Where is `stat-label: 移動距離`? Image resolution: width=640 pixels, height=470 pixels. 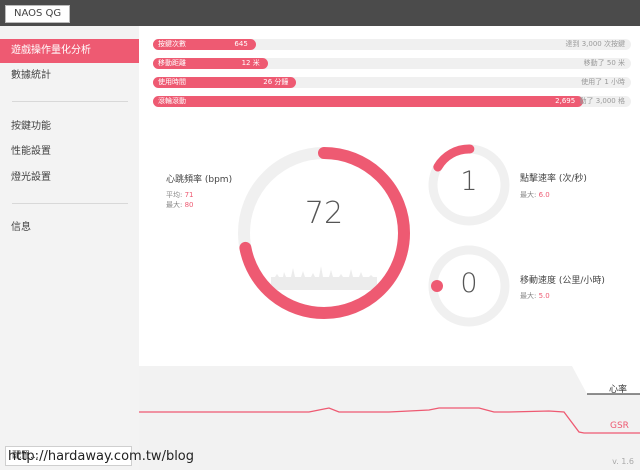 stat-label: 移動距離 is located at coordinates (172, 63).